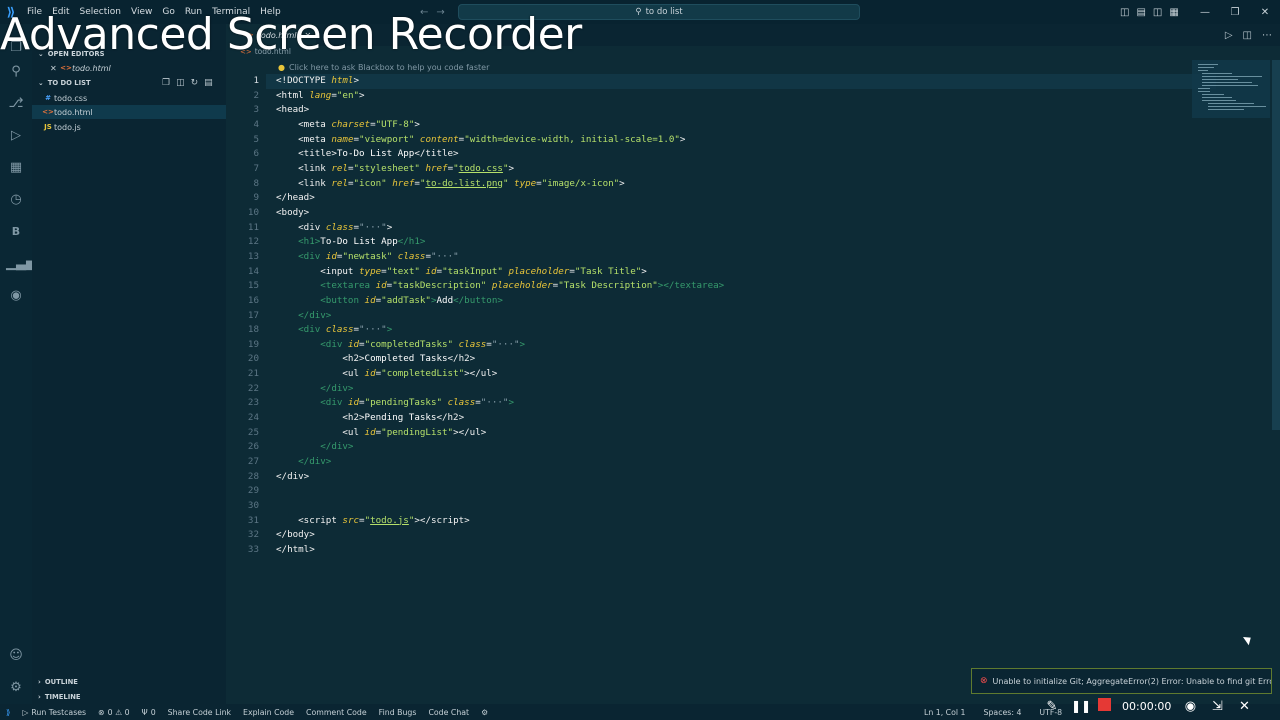 The width and height of the screenshot is (1280, 720). What do you see at coordinates (289, 462) in the screenshot?
I see `code-line: 27 </div>` at bounding box center [289, 462].